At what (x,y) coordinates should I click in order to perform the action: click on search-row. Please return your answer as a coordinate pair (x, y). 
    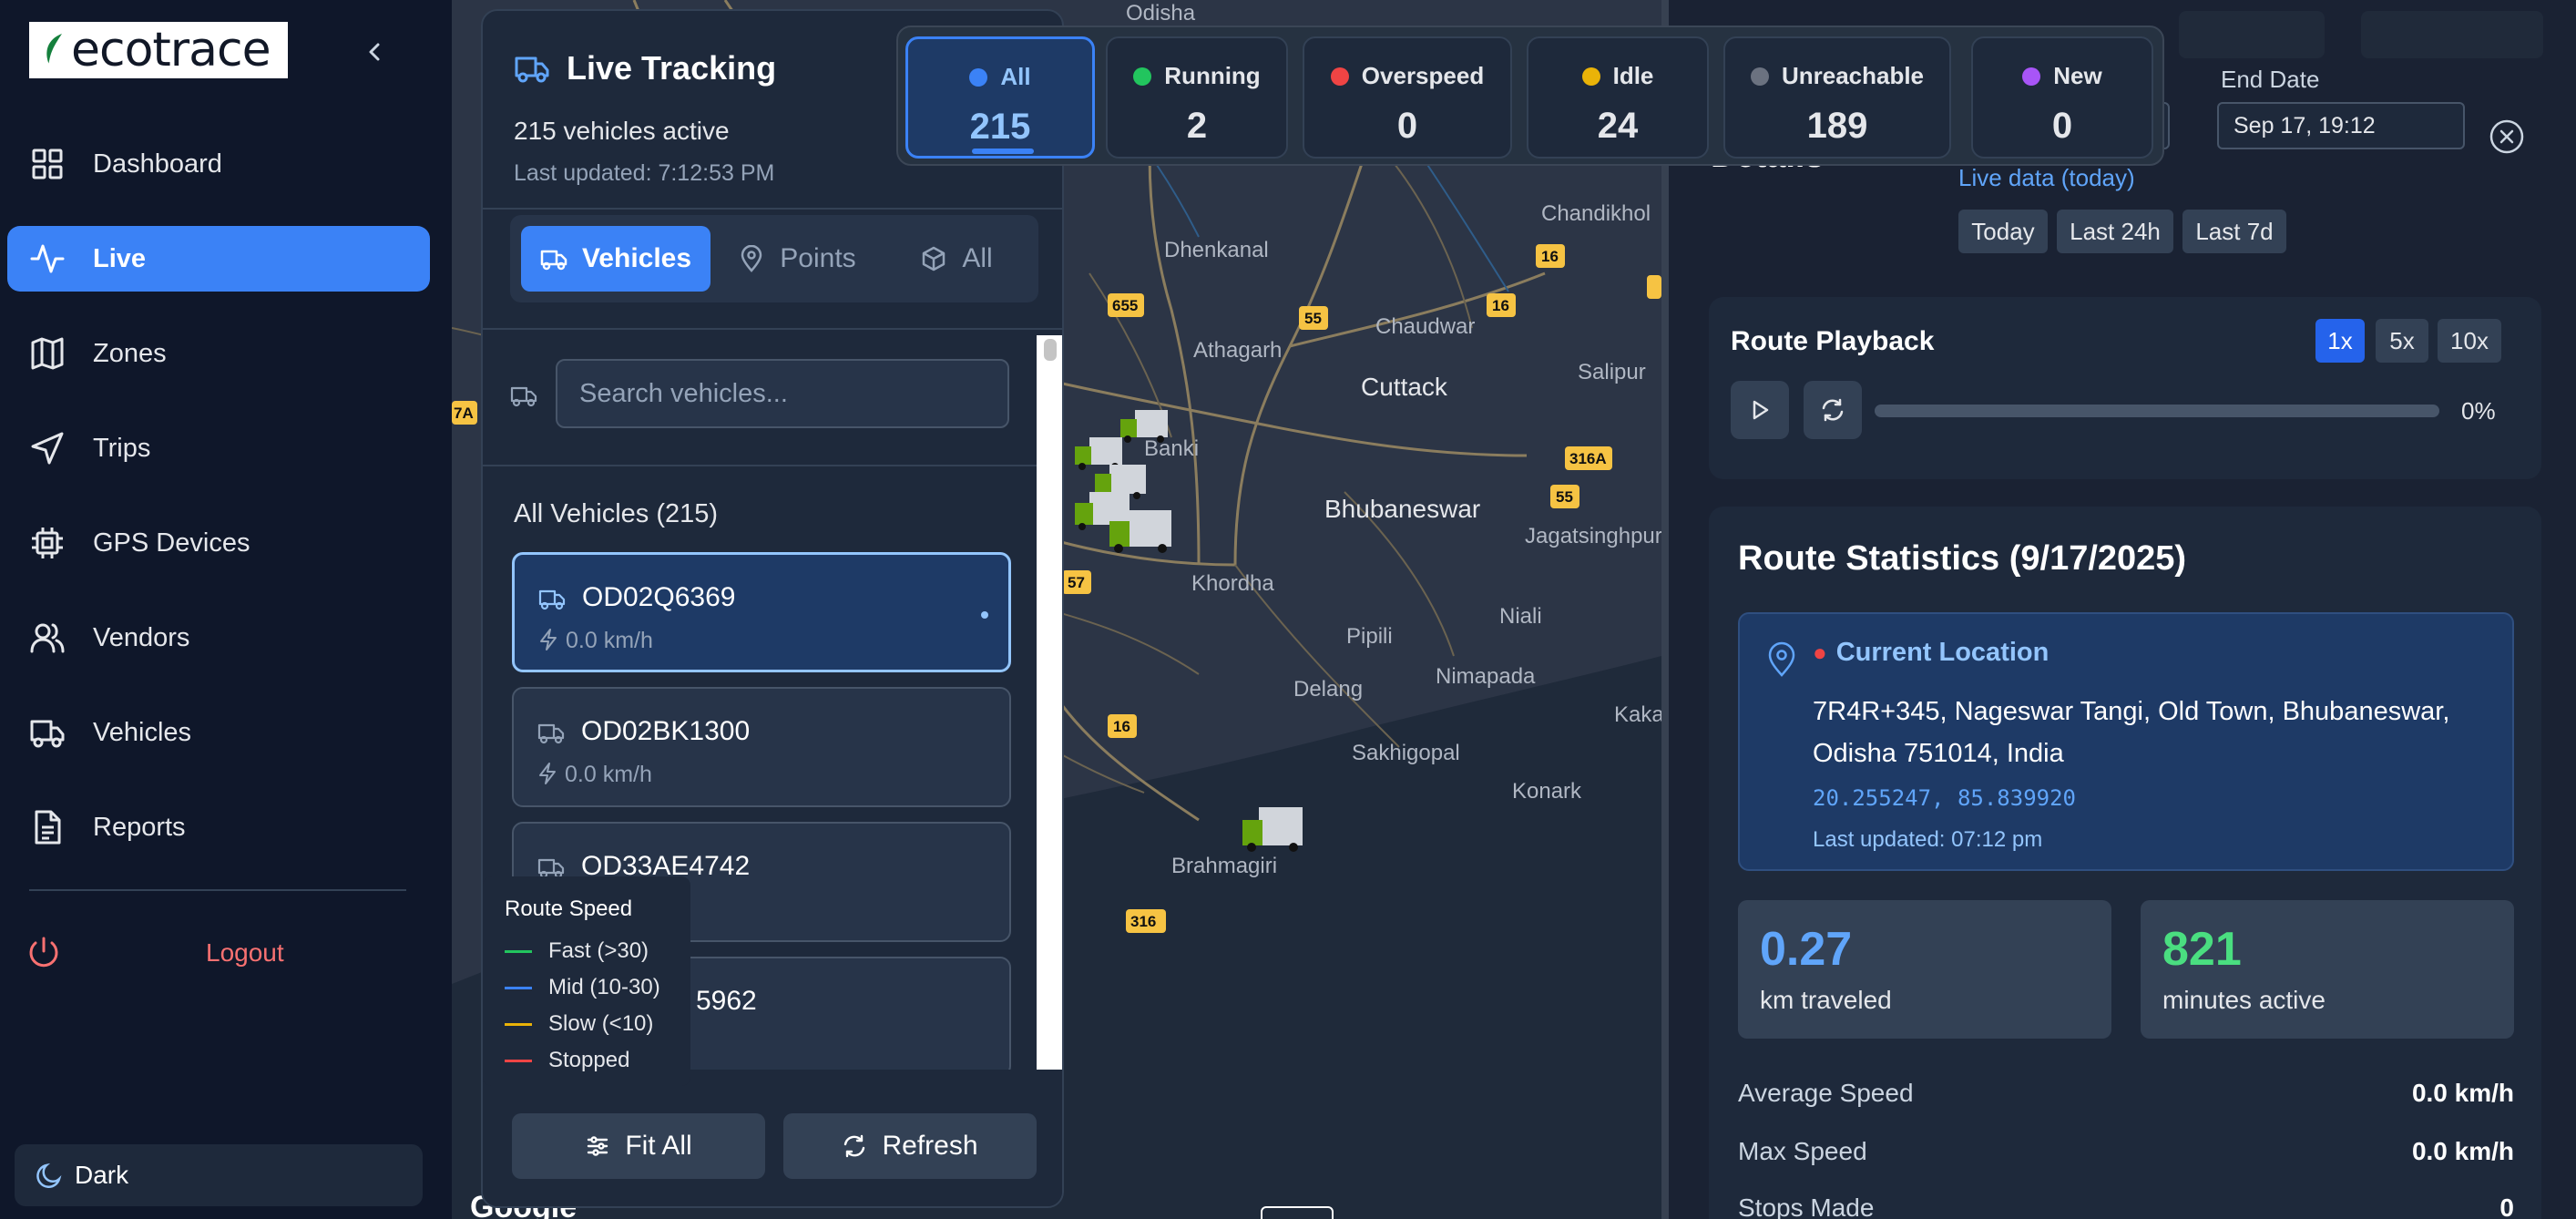
    Looking at the image, I should click on (777, 396).